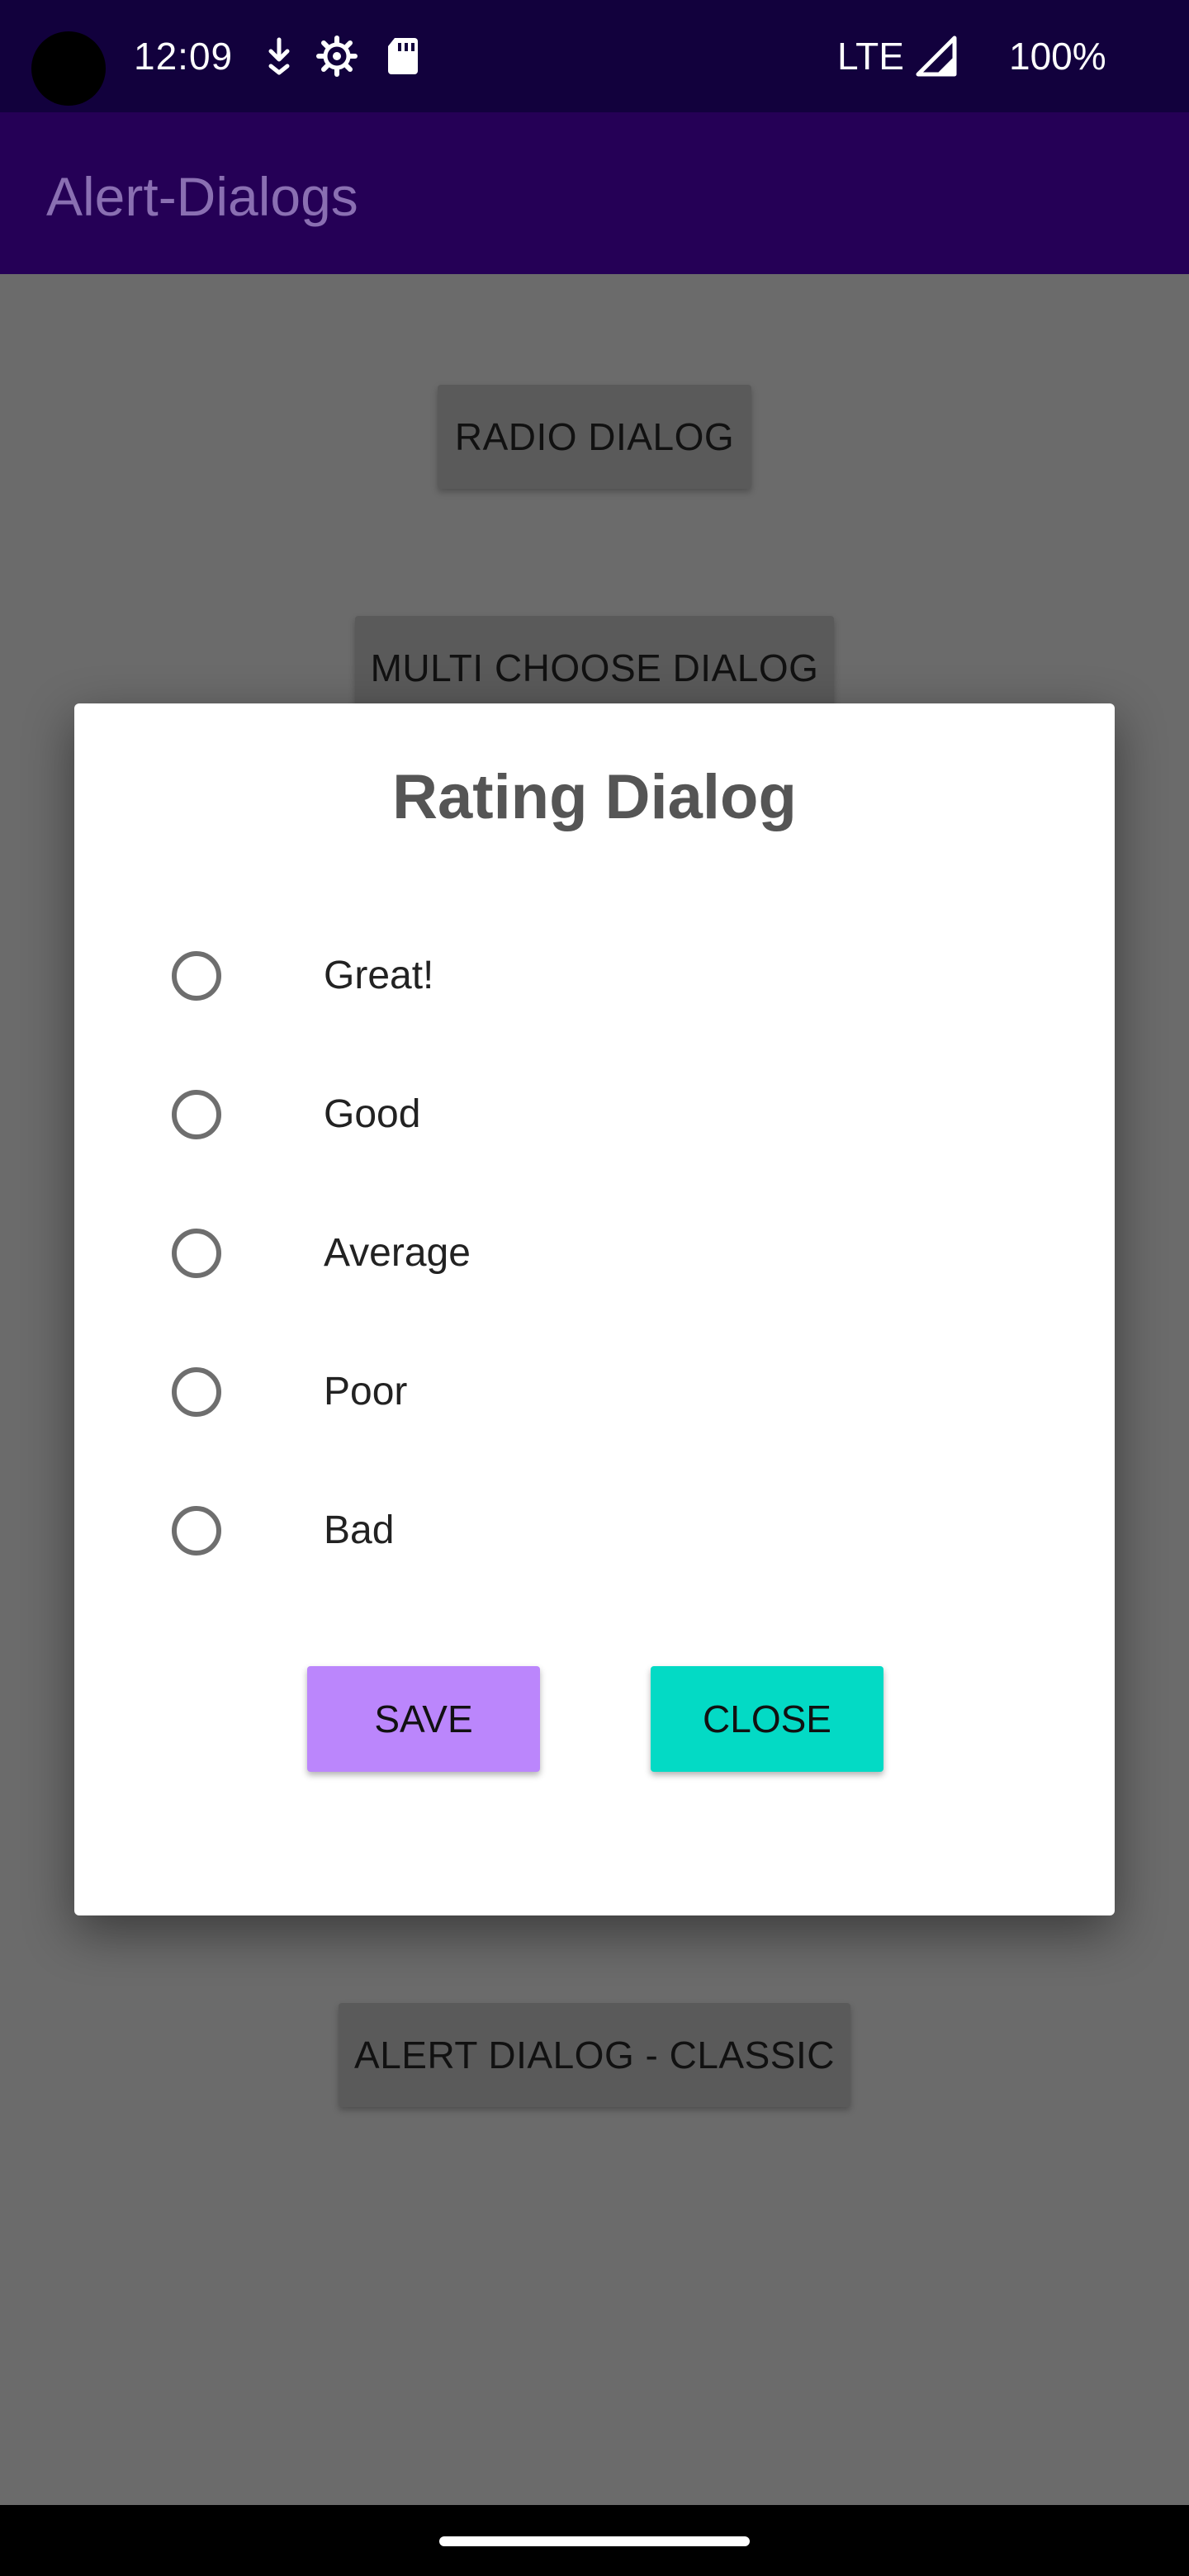 The width and height of the screenshot is (1189, 2576). I want to click on app-bar: Alert-Dialogs, so click(594, 193).